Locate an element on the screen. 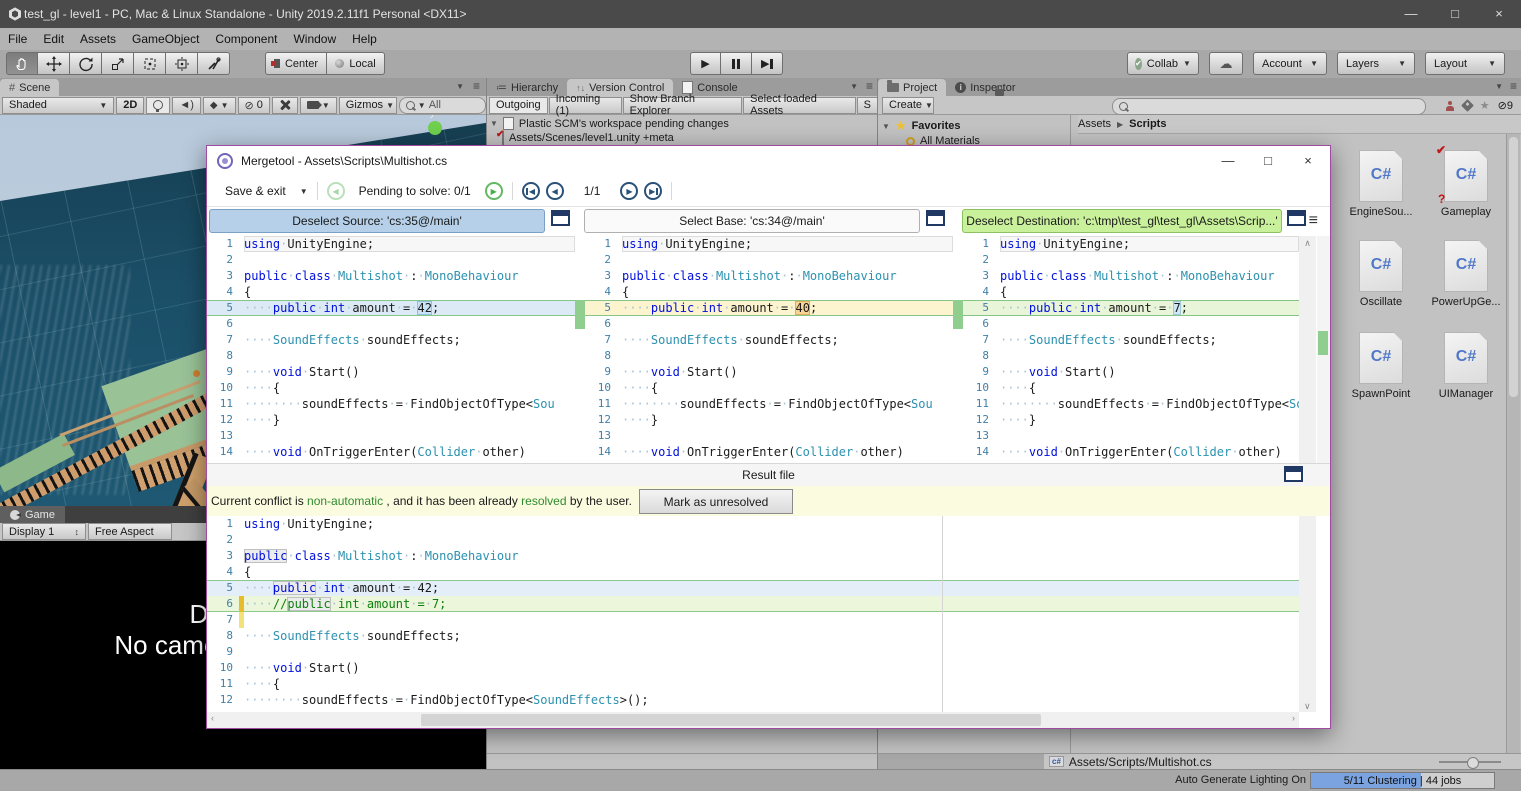 This screenshot has height=791, width=1521. tab-scene: # Scene is located at coordinates (30, 87).